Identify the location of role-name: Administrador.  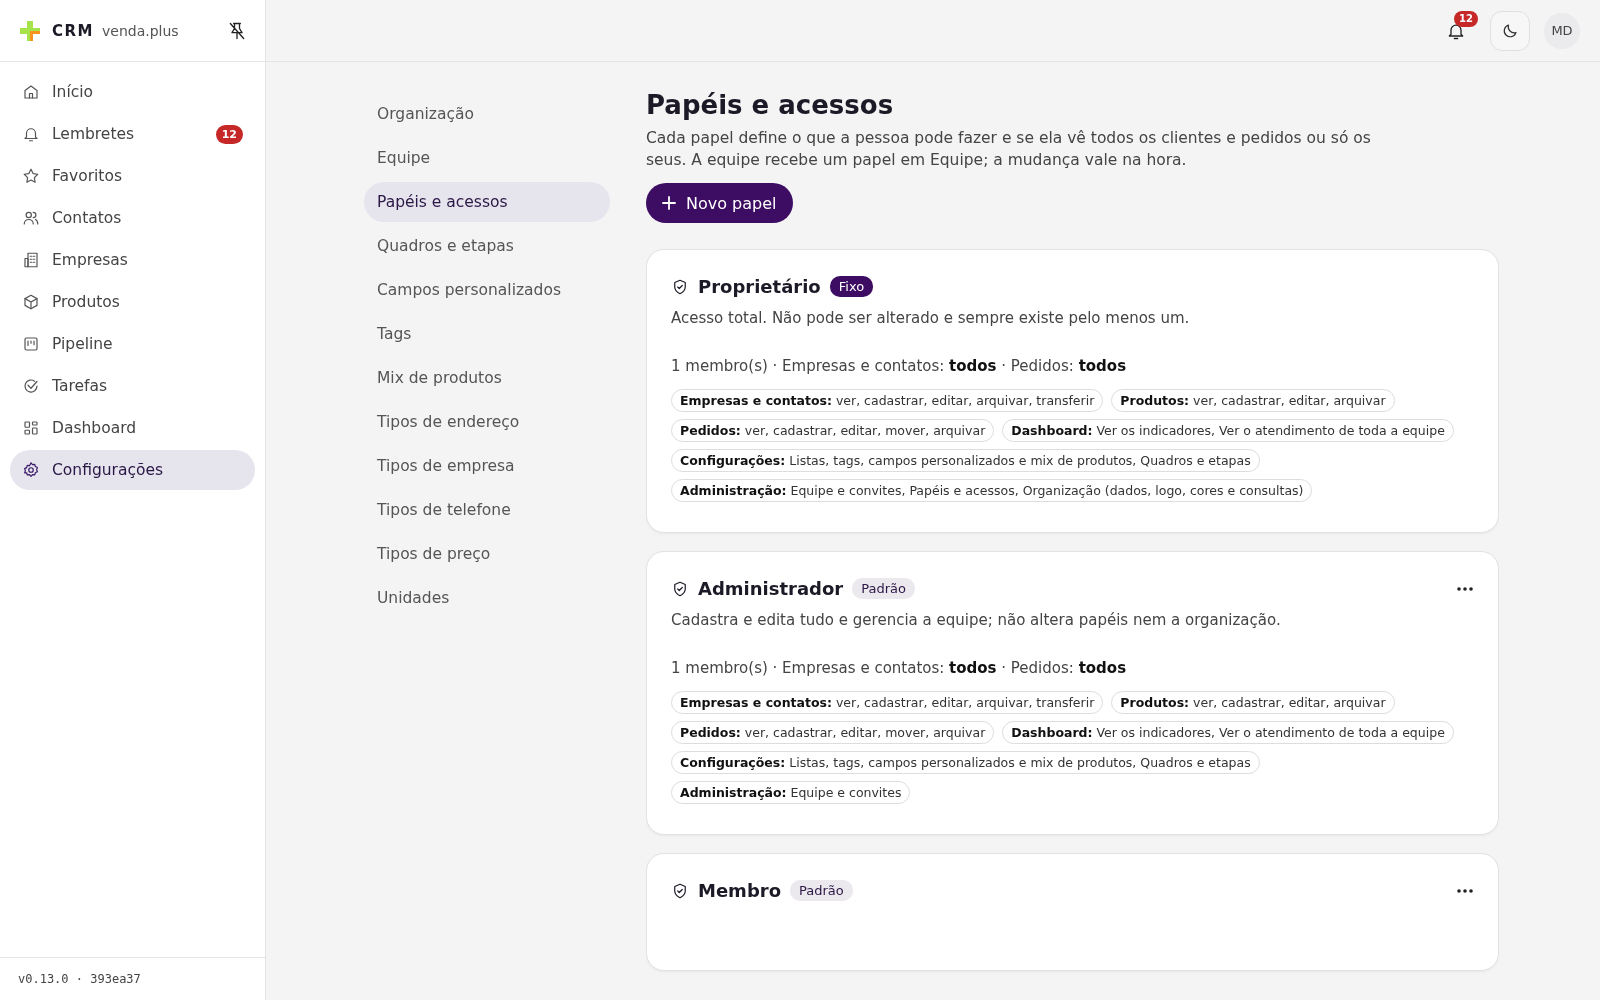
(771, 589).